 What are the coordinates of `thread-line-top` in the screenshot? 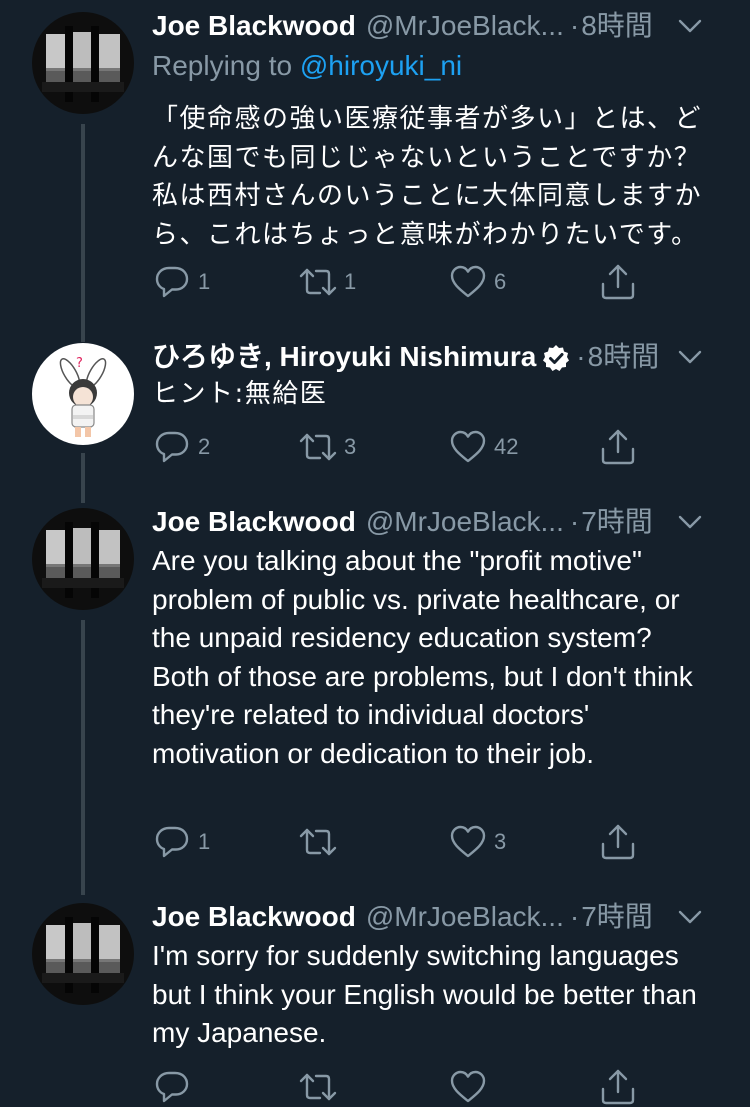 It's located at (83, 336).